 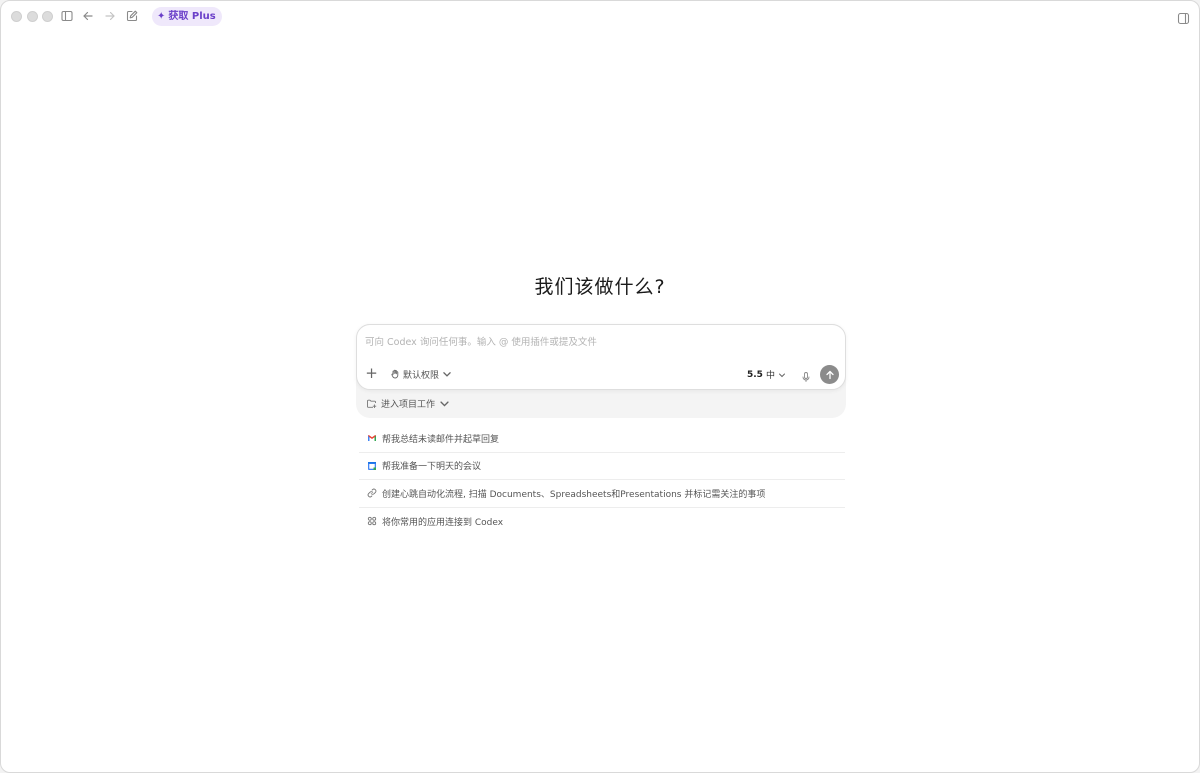 I want to click on model-version: 5.5, so click(x=755, y=374).